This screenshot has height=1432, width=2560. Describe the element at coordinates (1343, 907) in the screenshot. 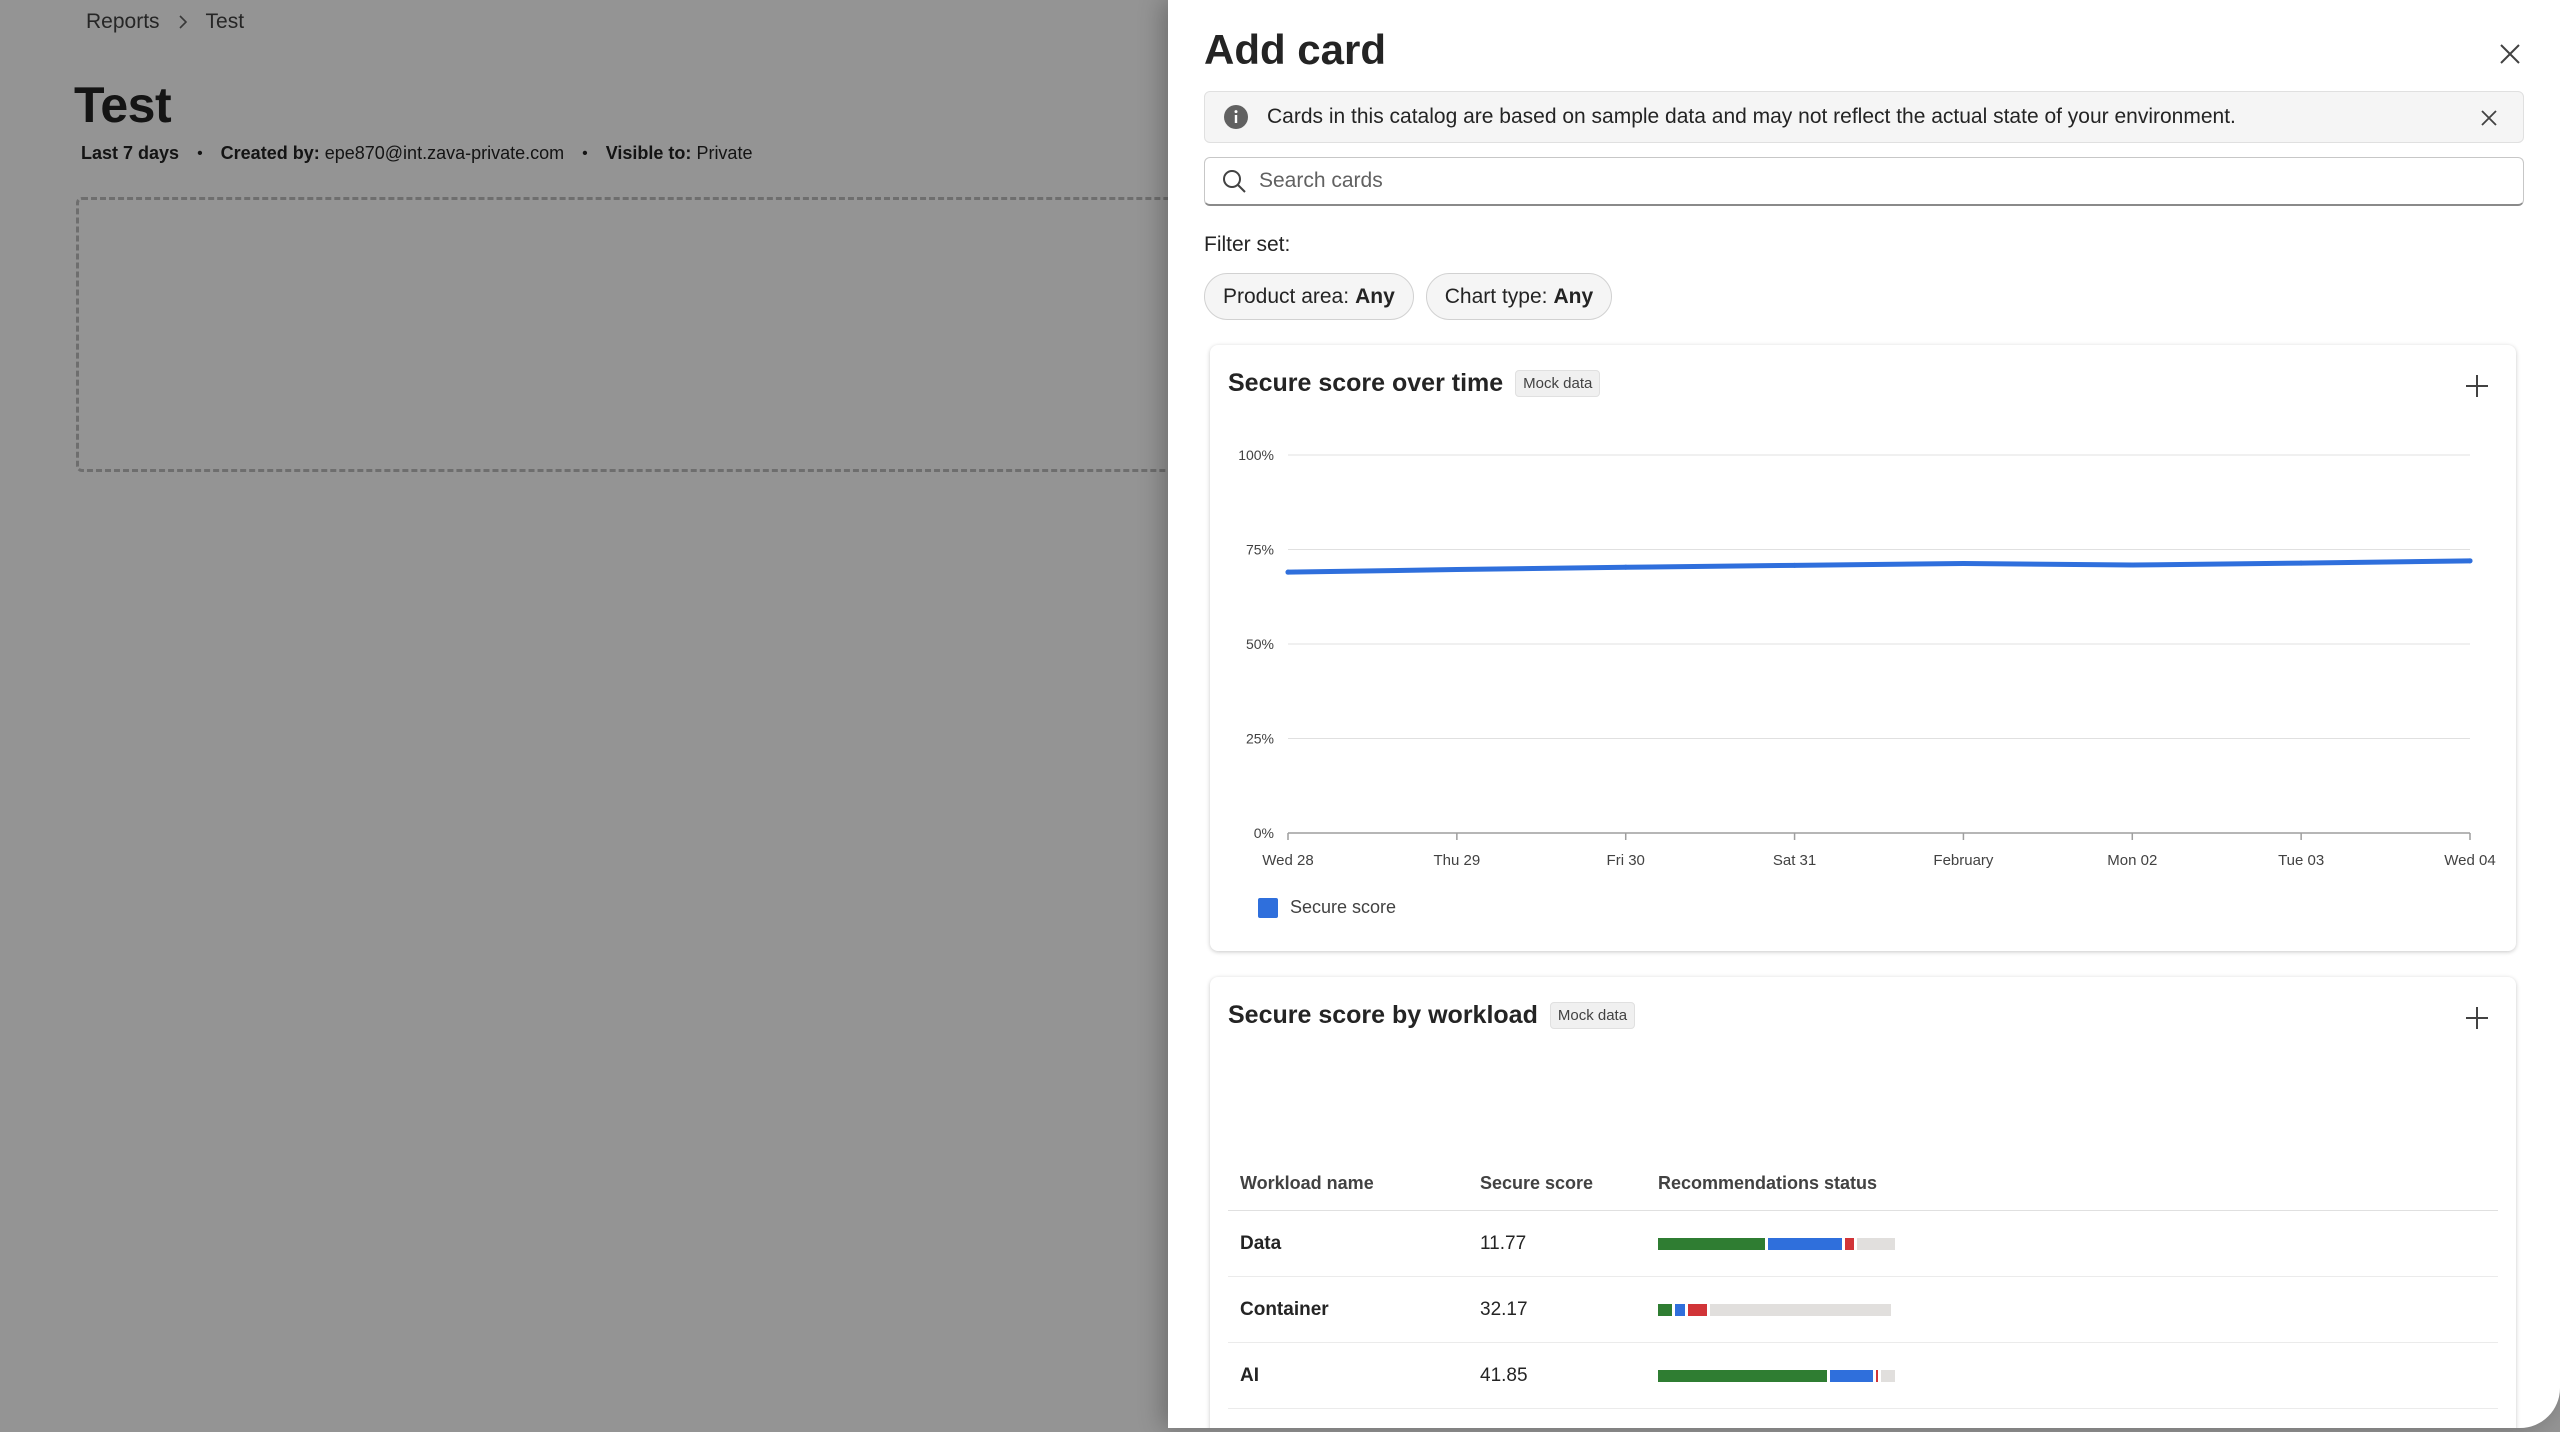

I see `legend-label: Secure score` at that location.